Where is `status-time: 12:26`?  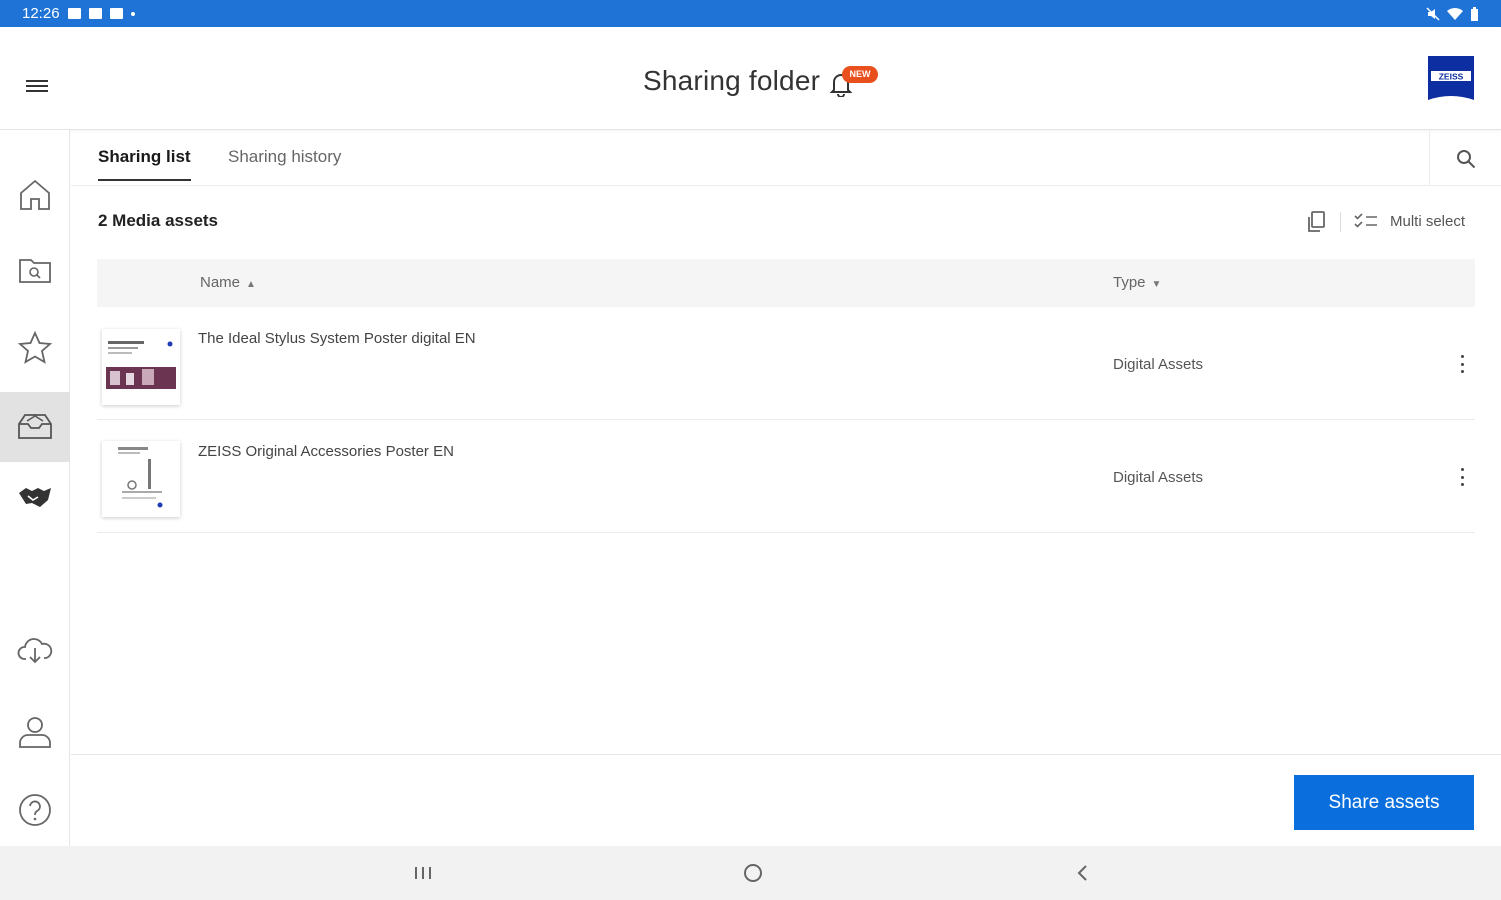
status-time: 12:26 is located at coordinates (41, 13).